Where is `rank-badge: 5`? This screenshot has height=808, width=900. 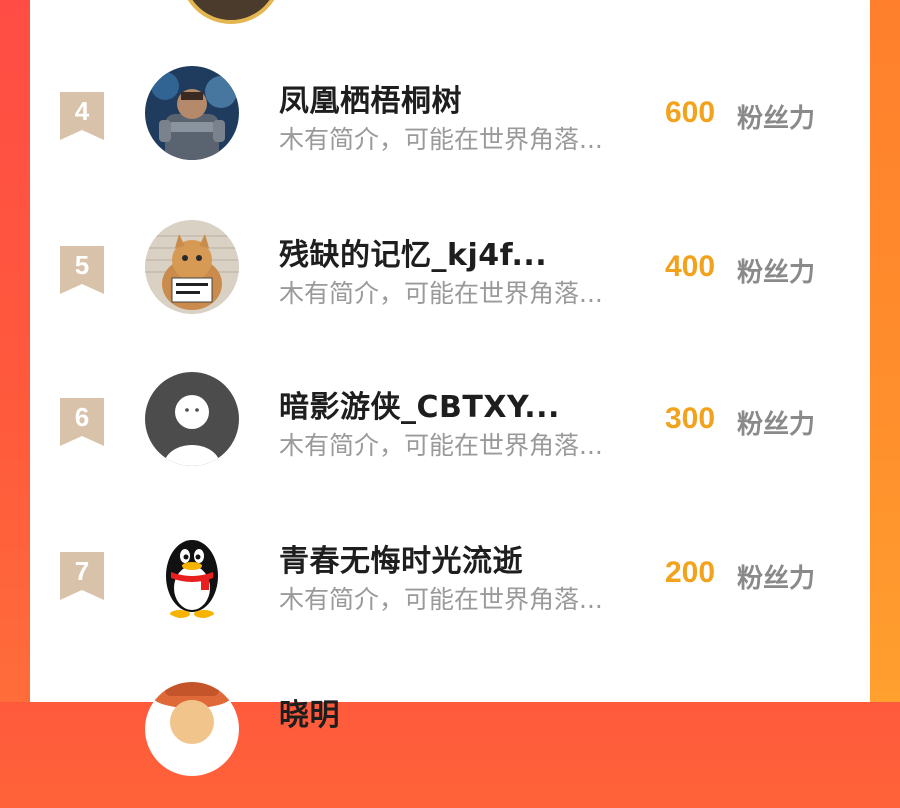
rank-badge: 5 is located at coordinates (82, 270).